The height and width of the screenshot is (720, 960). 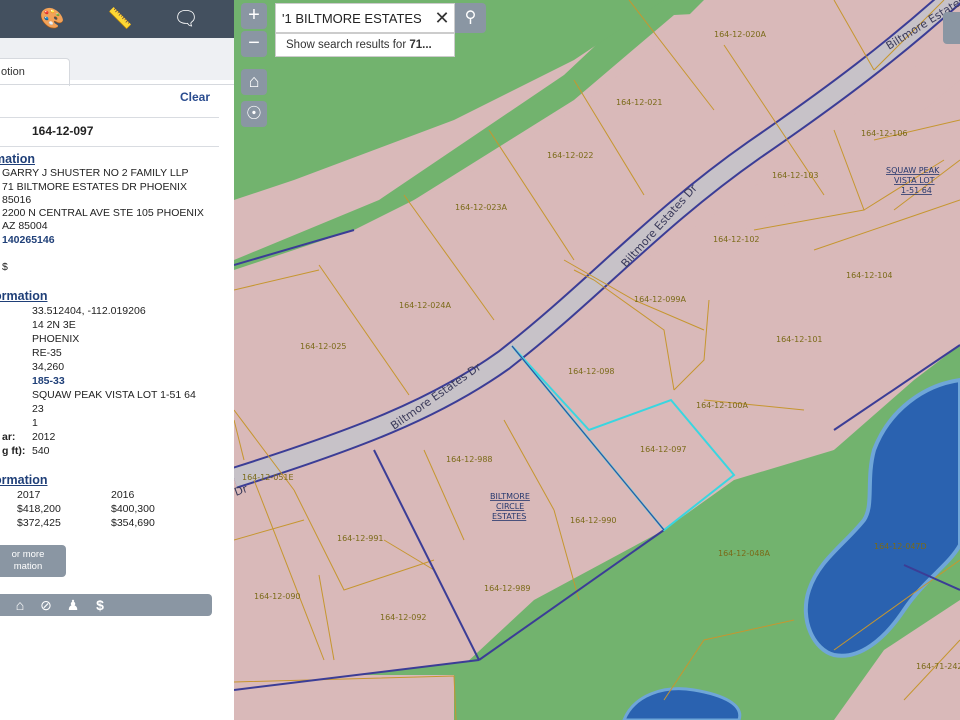 What do you see at coordinates (14, 451) in the screenshot?
I see `sqft-label: g ft):` at bounding box center [14, 451].